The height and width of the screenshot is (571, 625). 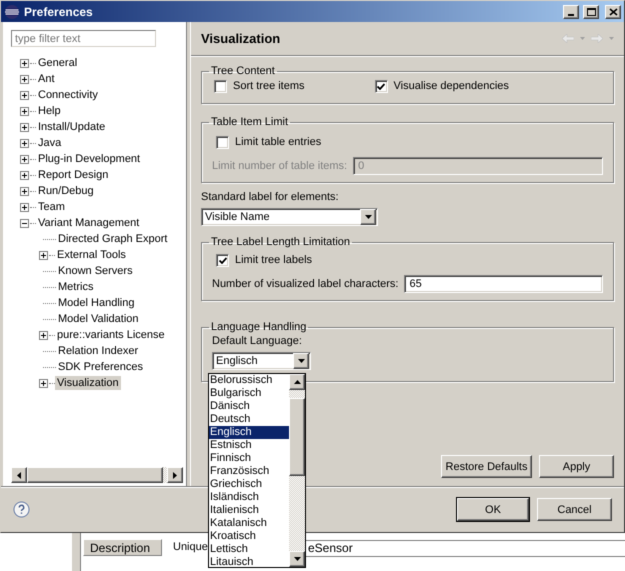 What do you see at coordinates (269, 86) in the screenshot?
I see `checkbox-label: Sort tree items` at bounding box center [269, 86].